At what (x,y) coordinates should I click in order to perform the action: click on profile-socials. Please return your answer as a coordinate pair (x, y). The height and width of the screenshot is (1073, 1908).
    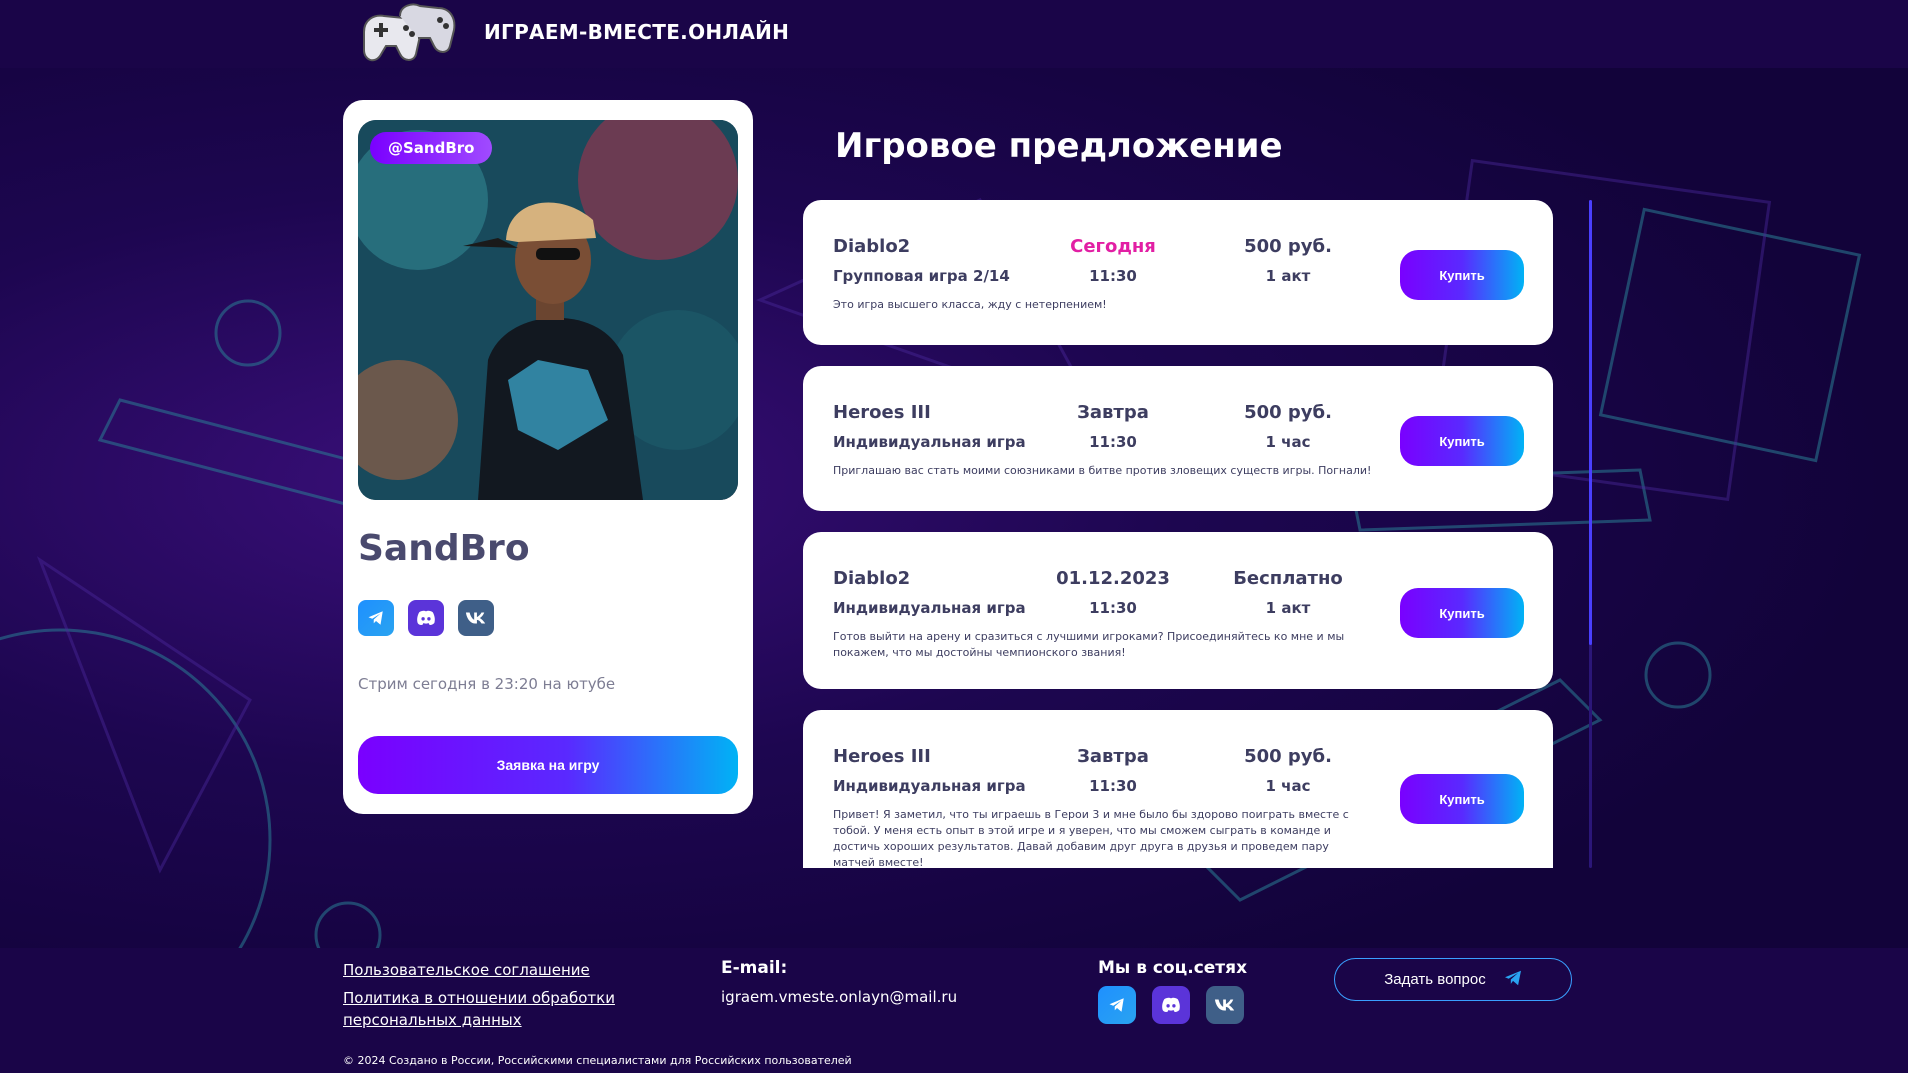
    Looking at the image, I should click on (426, 618).